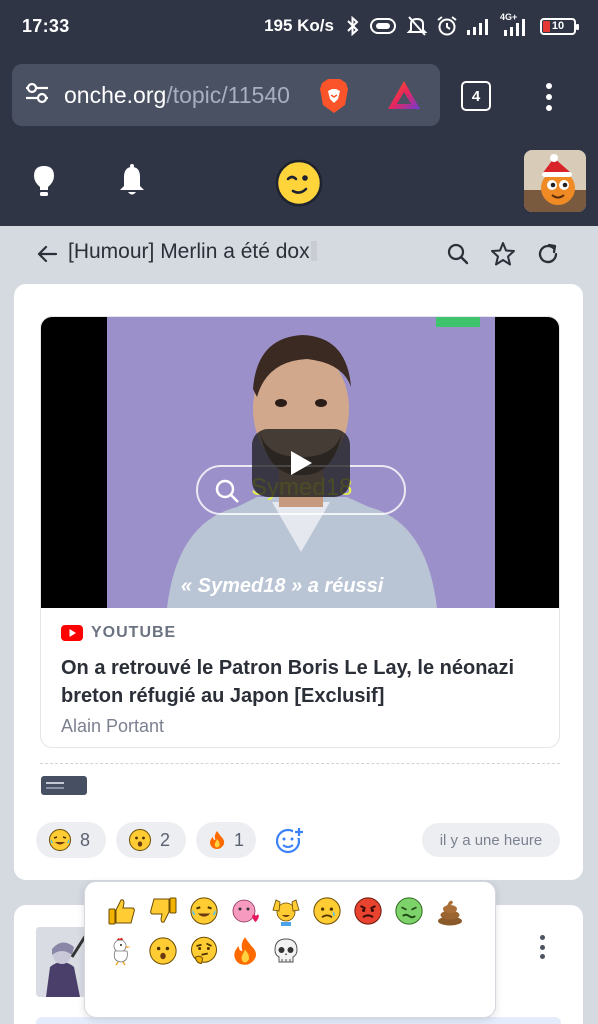 The height and width of the screenshot is (1024, 598). I want to click on post-author-avatar, so click(62, 962).